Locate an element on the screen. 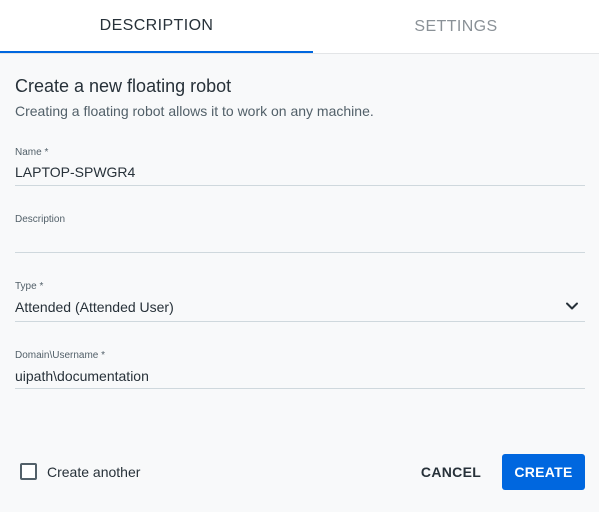  create-button: CREATE is located at coordinates (543, 472).